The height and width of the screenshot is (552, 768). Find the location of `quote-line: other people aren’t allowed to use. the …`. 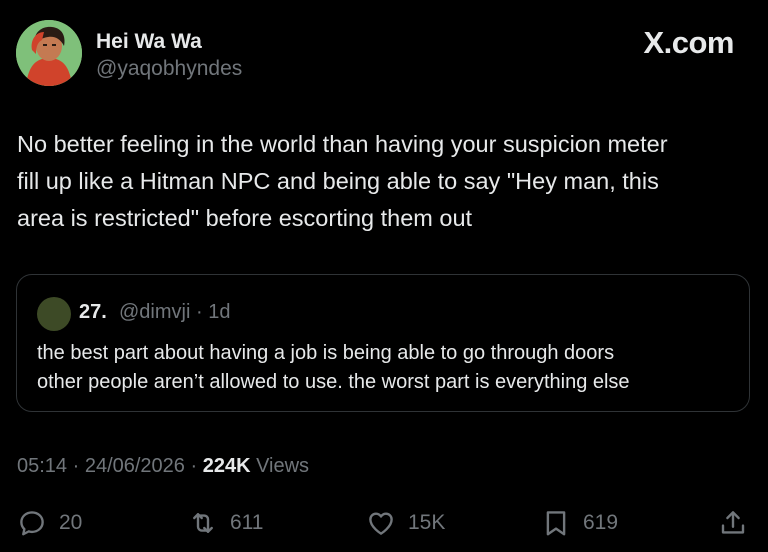

quote-line: other people aren’t allowed to use. the … is located at coordinates (333, 382).